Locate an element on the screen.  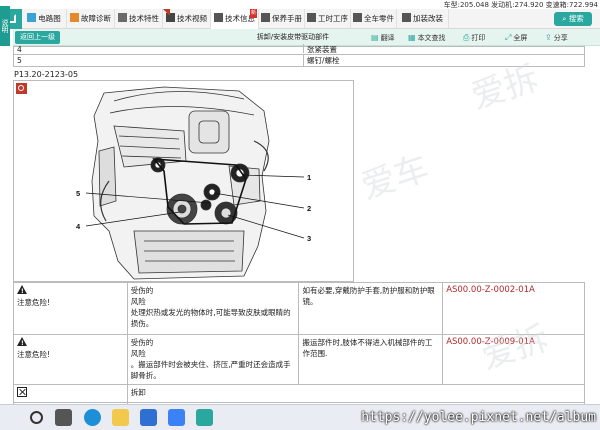
table-row: 4 张紧装置 is located at coordinates (299, 49).